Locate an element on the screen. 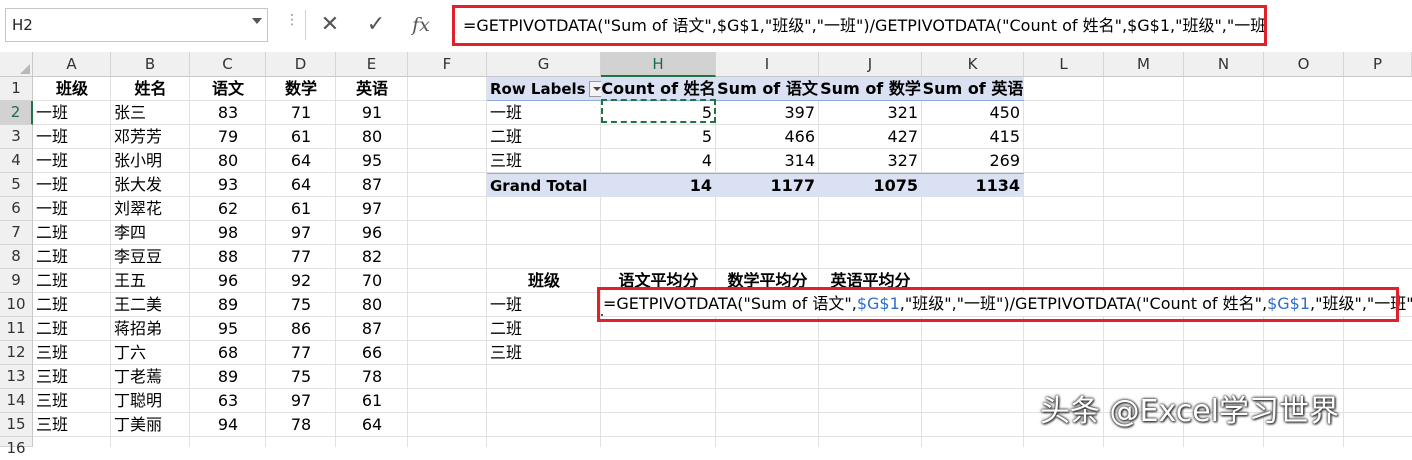 Image resolution: width=1412 pixels, height=460 pixels. table-cell: 95 is located at coordinates (372, 161).